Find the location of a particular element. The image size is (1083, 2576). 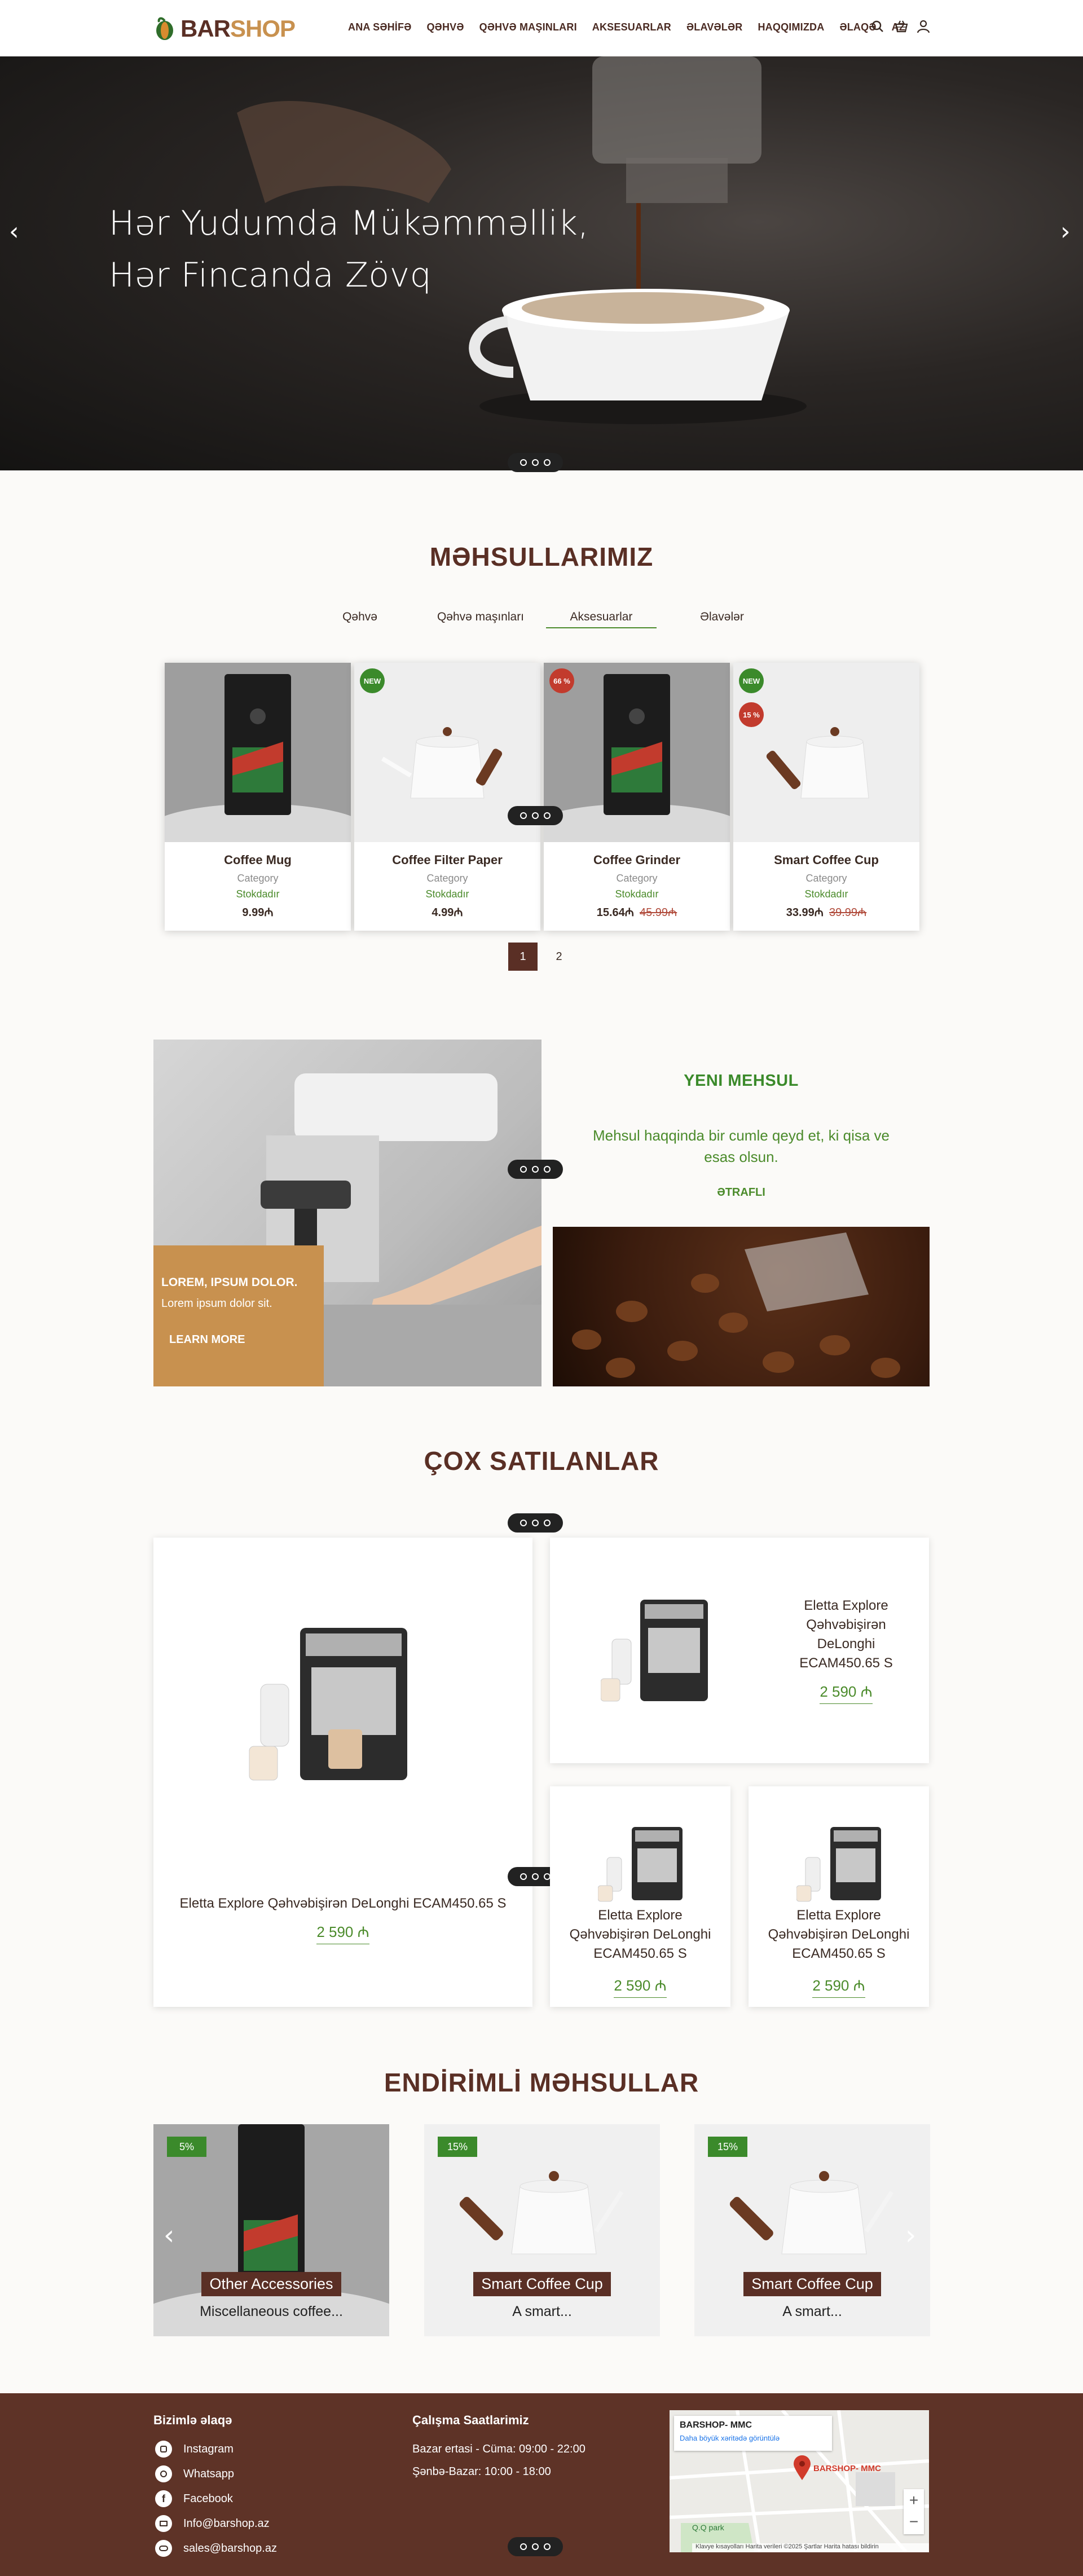

discount-prev-arrow: ‹ is located at coordinates (169, 2235).